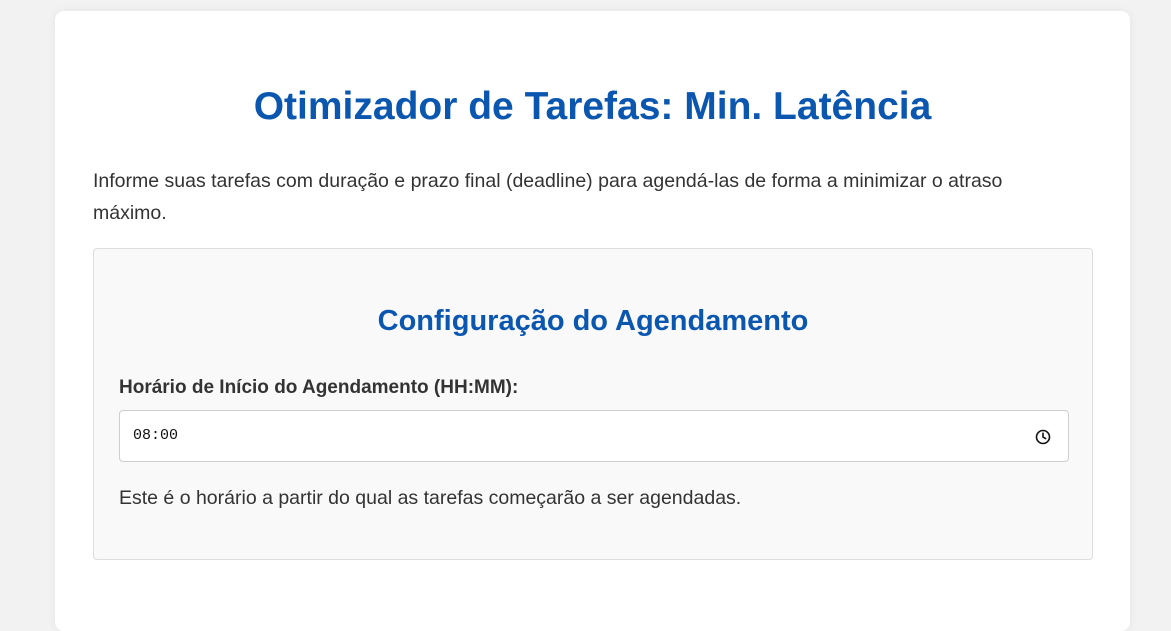  What do you see at coordinates (592, 106) in the screenshot?
I see `page-title: Otimizador de Tarefas: Min. Latência` at bounding box center [592, 106].